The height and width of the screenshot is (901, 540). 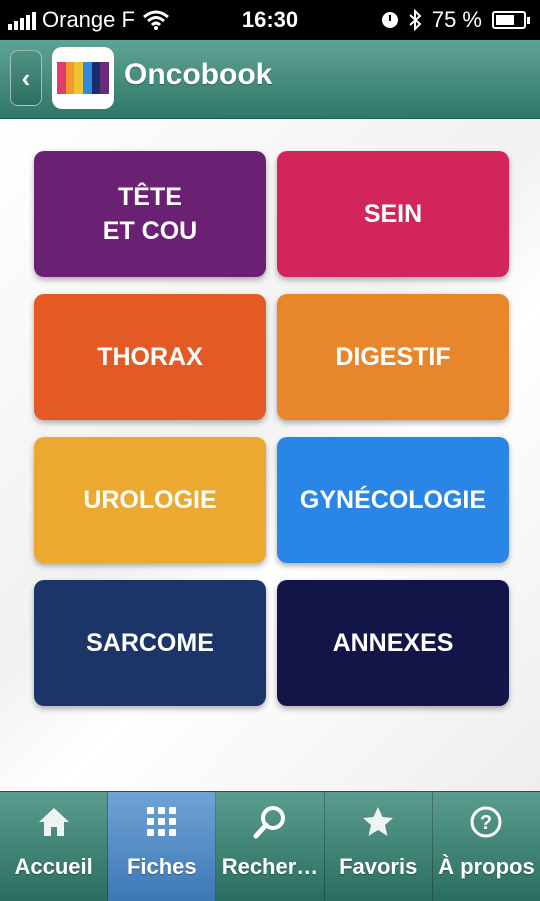 I want to click on battery-icon, so click(x=511, y=20).